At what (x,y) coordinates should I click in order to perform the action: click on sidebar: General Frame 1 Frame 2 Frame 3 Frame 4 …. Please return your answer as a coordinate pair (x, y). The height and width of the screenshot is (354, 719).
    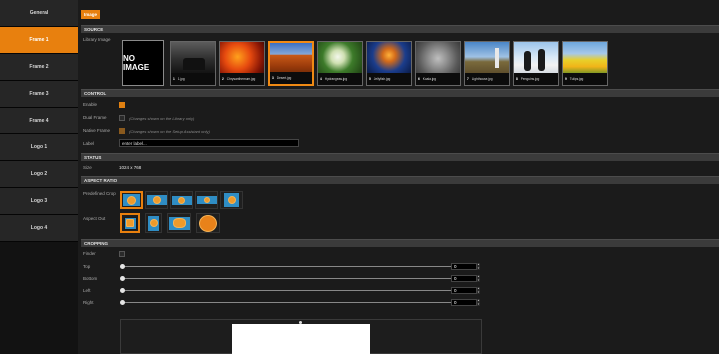
    Looking at the image, I should click on (39, 177).